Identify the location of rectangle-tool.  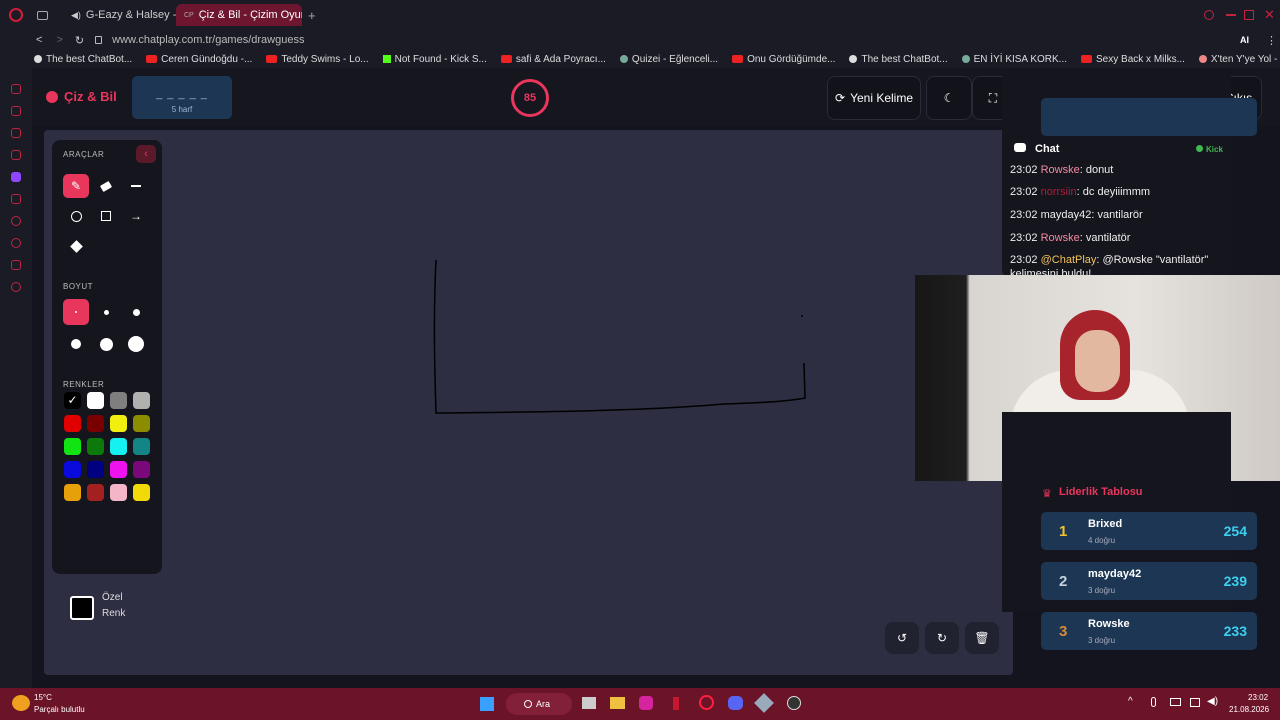
(106, 216).